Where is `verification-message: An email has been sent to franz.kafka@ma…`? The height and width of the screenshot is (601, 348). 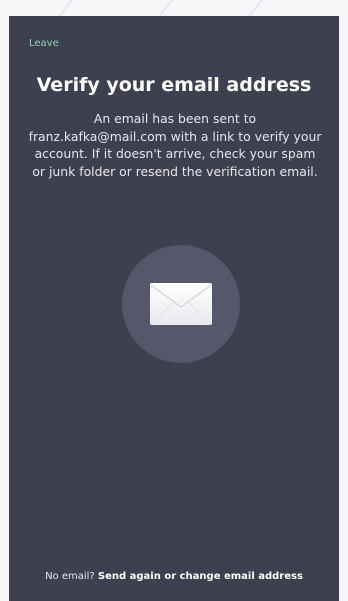
verification-message: An email has been sent to franz.kafka@ma… is located at coordinates (175, 145).